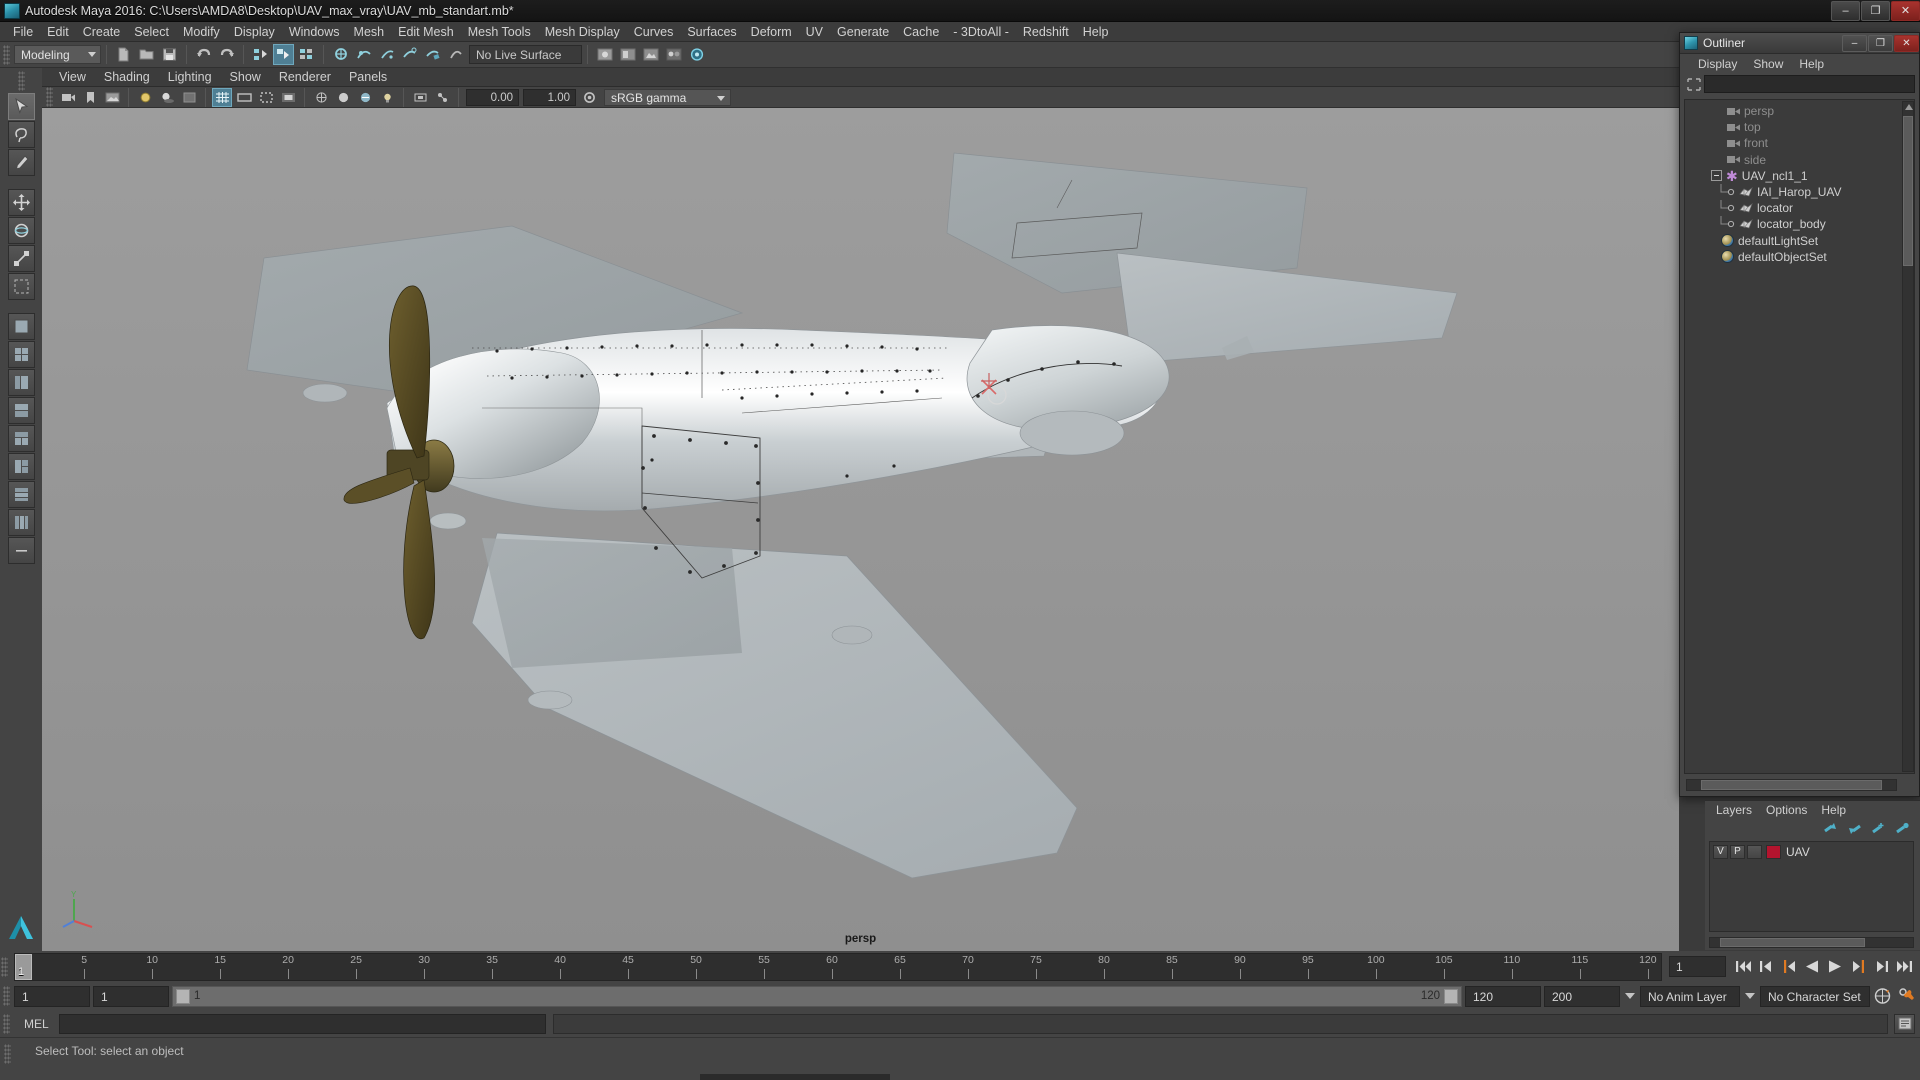  What do you see at coordinates (21, 438) in the screenshot?
I see `hypershade-persp-layout` at bounding box center [21, 438].